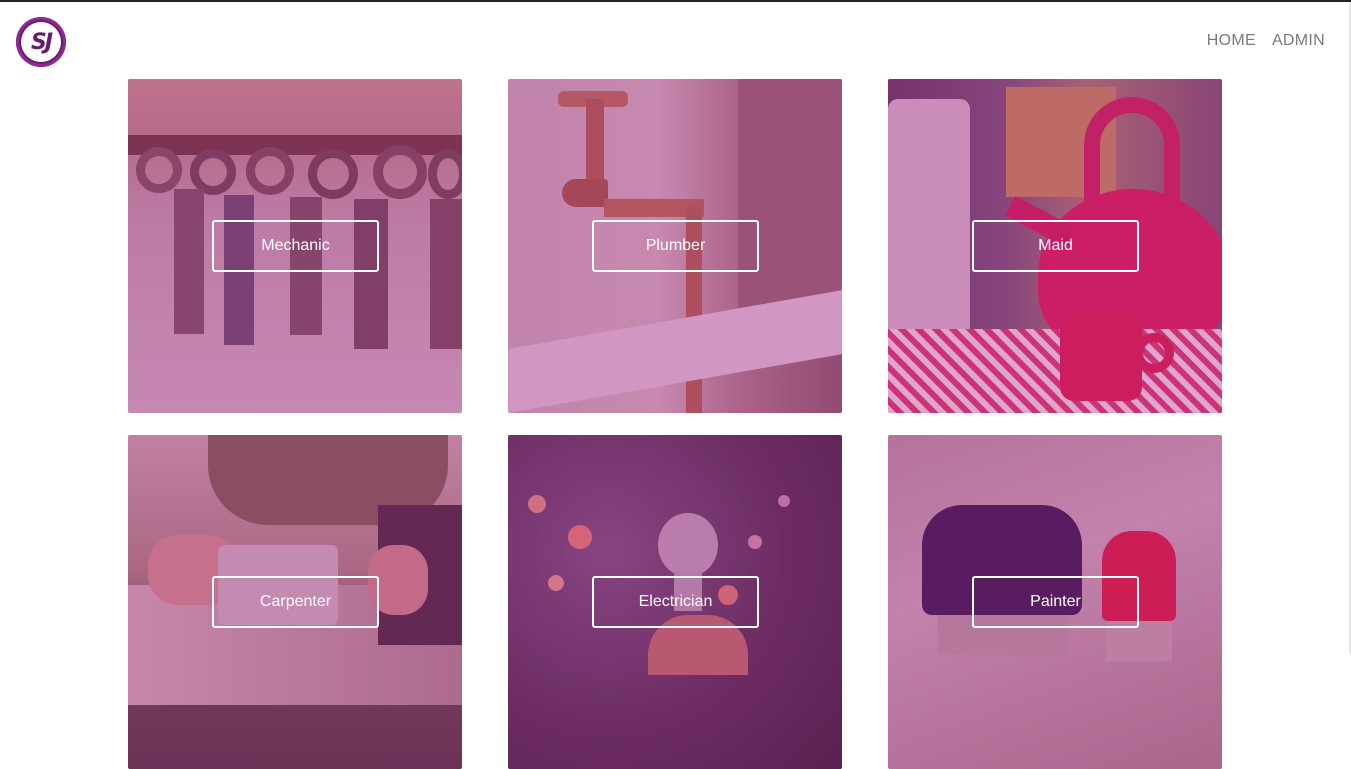 This screenshot has width=1351, height=769. What do you see at coordinates (1298, 41) in the screenshot?
I see `nav-admin-link: ADMIN` at bounding box center [1298, 41].